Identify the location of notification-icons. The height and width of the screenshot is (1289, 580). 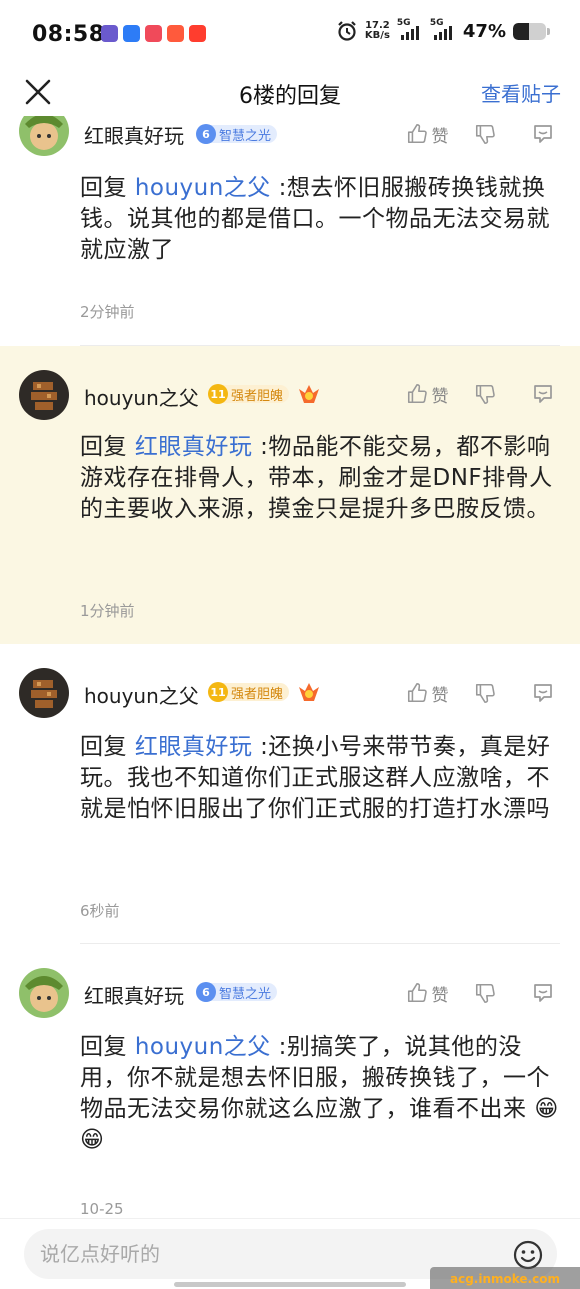
(153, 33).